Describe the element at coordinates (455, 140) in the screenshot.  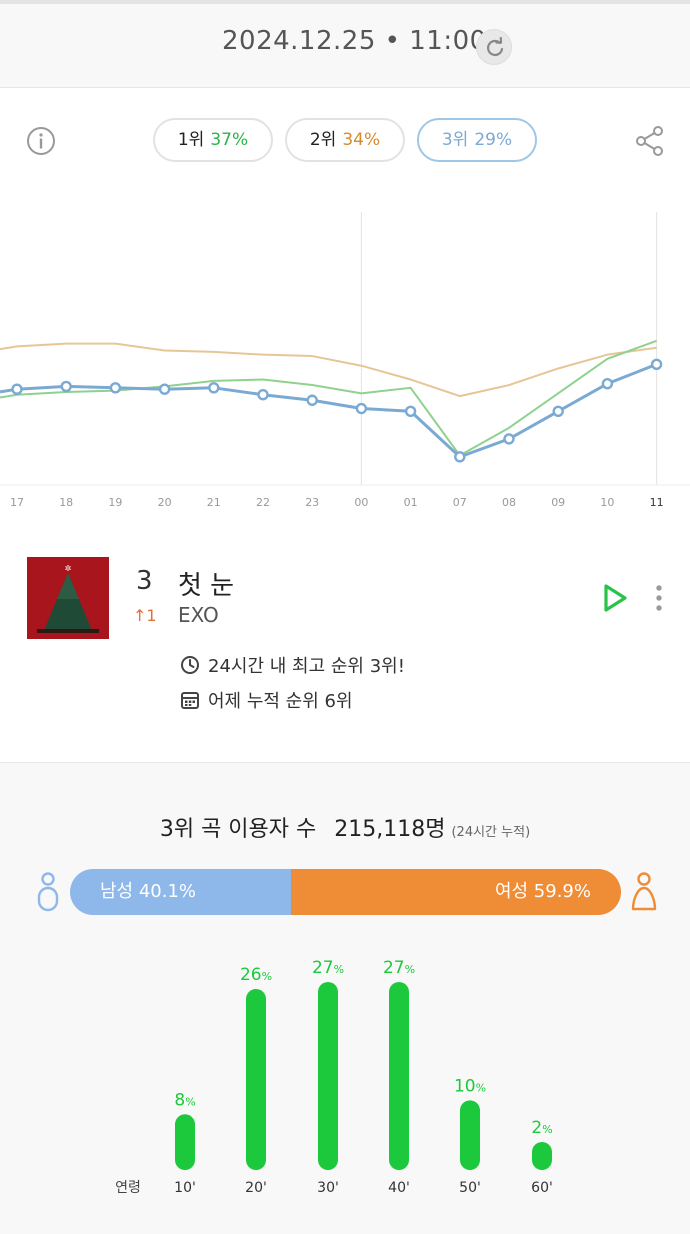
I see `rank-3-label: 3위` at that location.